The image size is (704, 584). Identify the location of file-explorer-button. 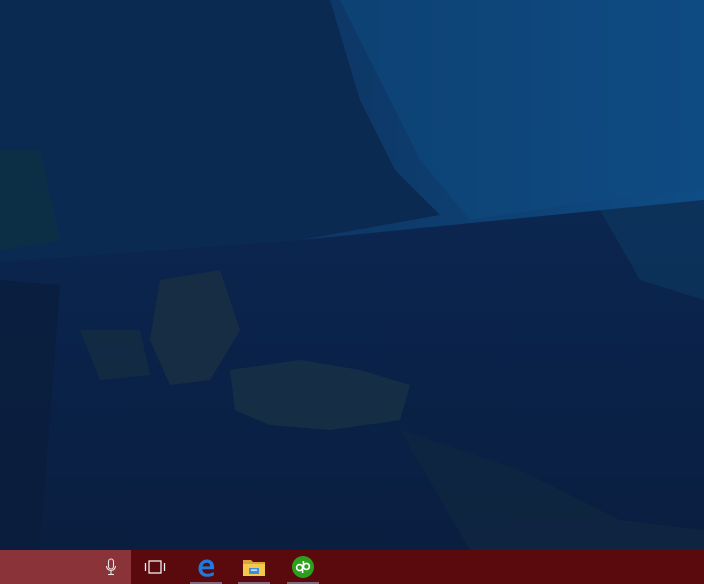
(254, 567).